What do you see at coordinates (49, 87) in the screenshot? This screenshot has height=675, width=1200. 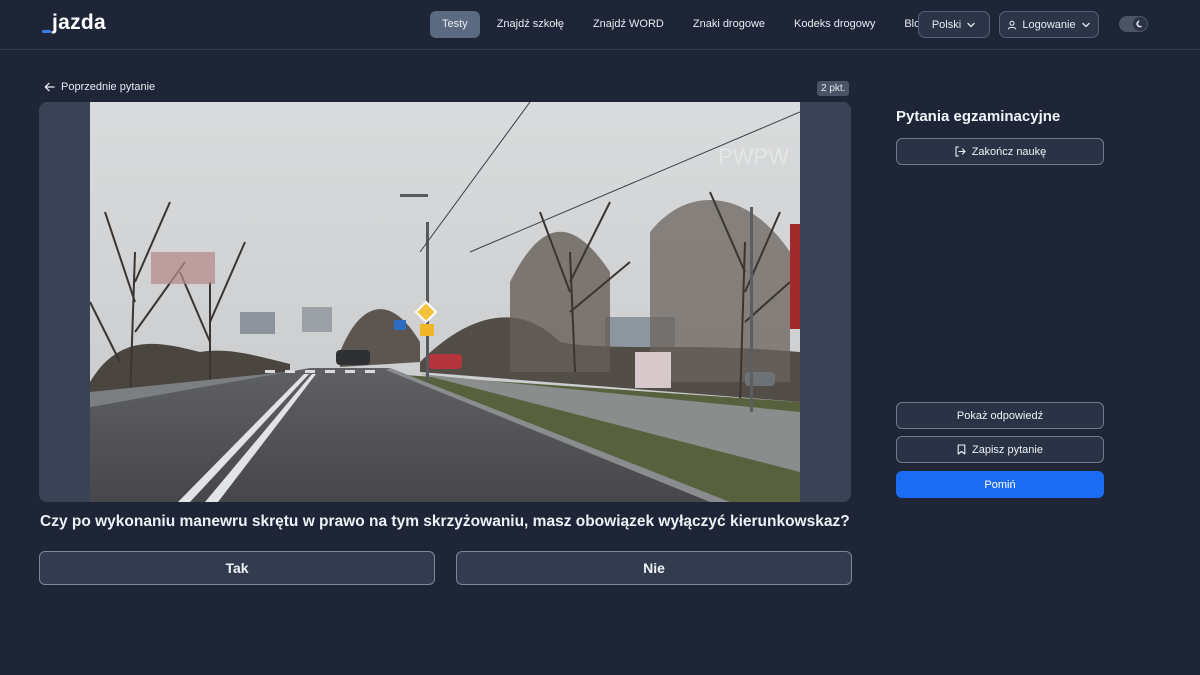 I see `arrow-left-icon` at bounding box center [49, 87].